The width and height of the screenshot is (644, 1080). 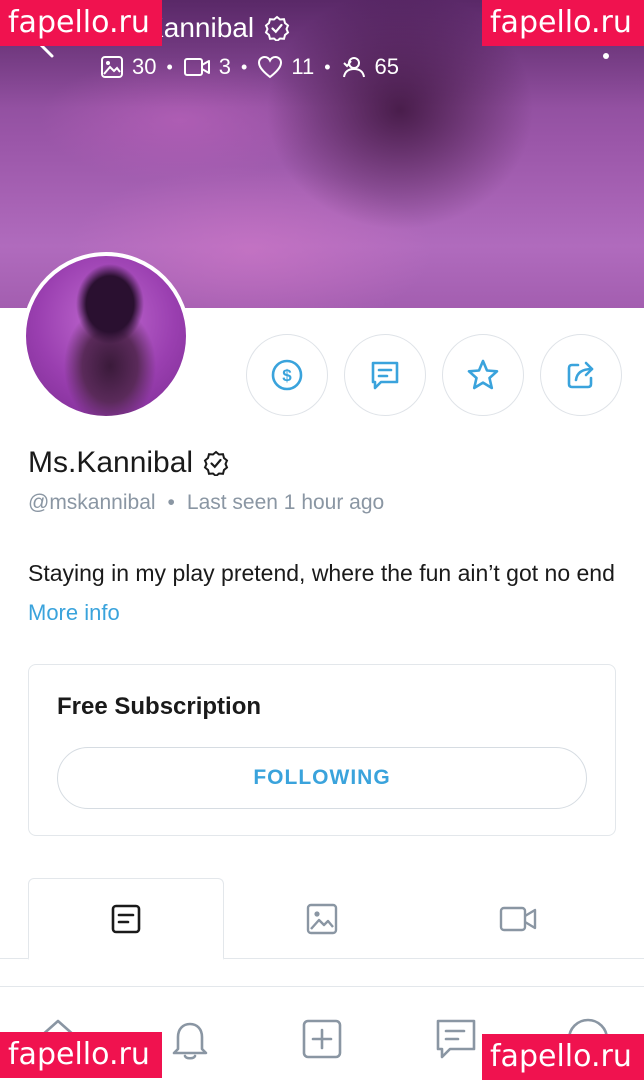 I want to click on subscription-title: Free Subscription, so click(x=159, y=706).